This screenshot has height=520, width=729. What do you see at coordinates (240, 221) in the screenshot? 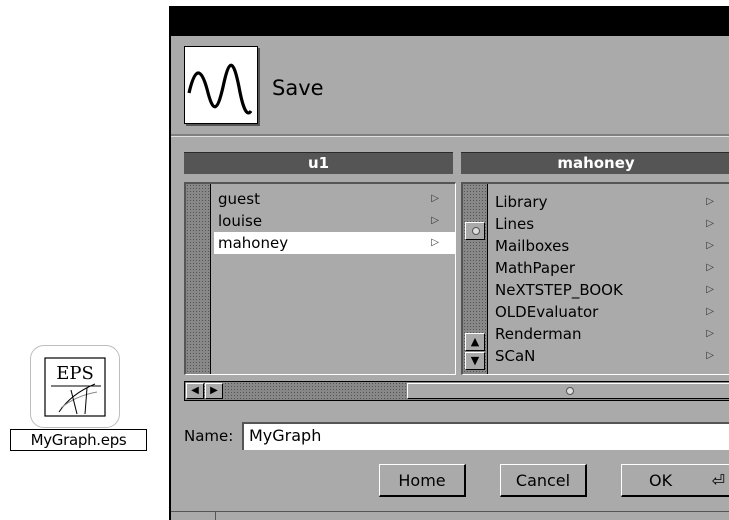
I see `list-item-label: louise` at bounding box center [240, 221].